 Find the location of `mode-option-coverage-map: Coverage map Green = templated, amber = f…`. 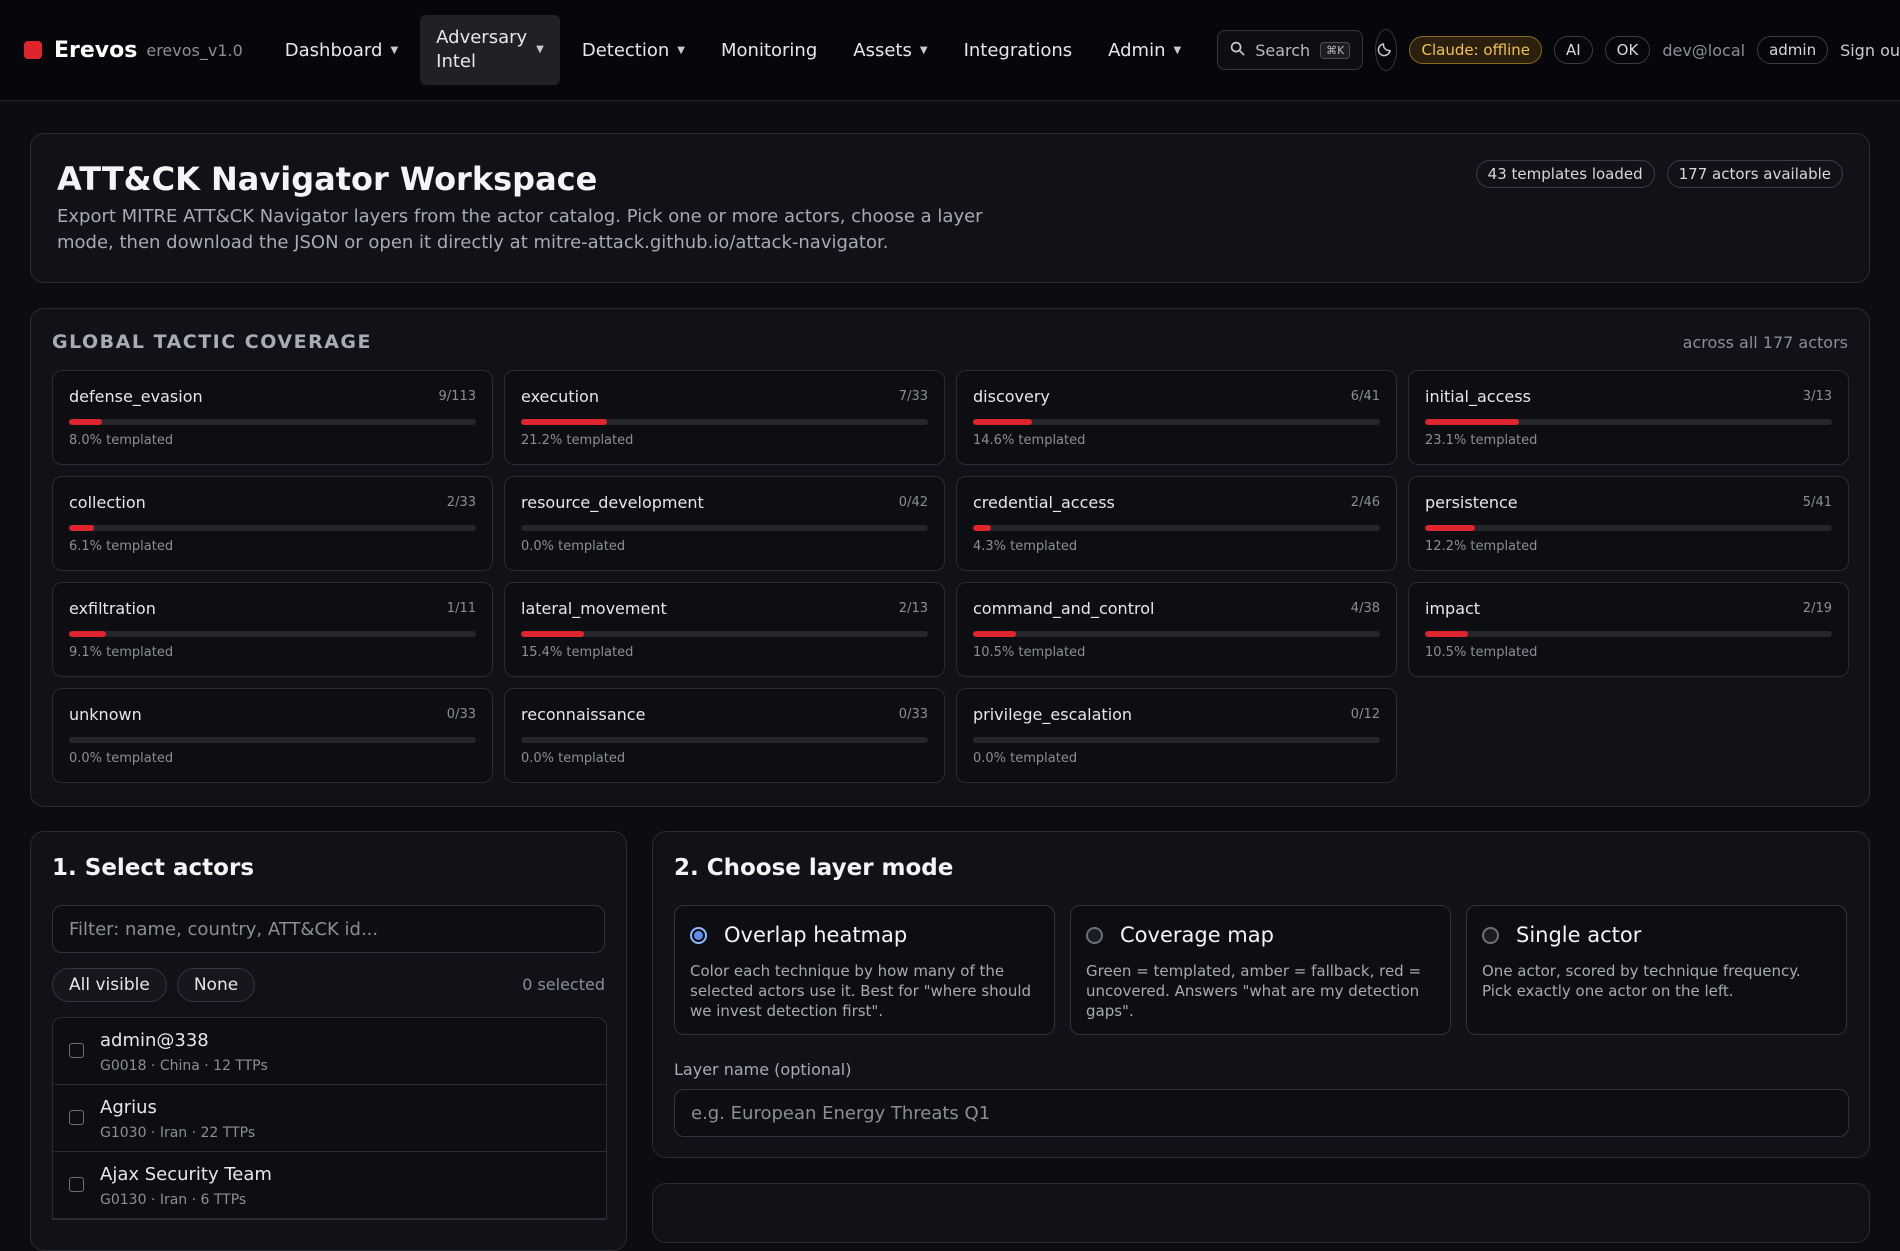

mode-option-coverage-map: Coverage map Green = templated, amber = f… is located at coordinates (1260, 970).